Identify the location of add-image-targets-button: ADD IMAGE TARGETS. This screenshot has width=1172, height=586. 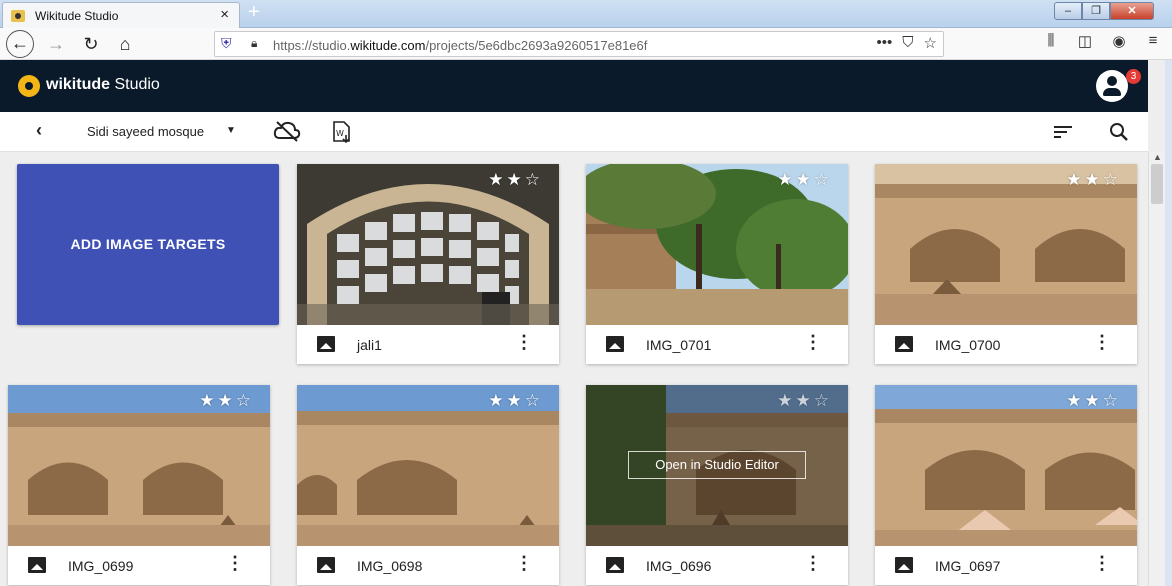
(148, 244).